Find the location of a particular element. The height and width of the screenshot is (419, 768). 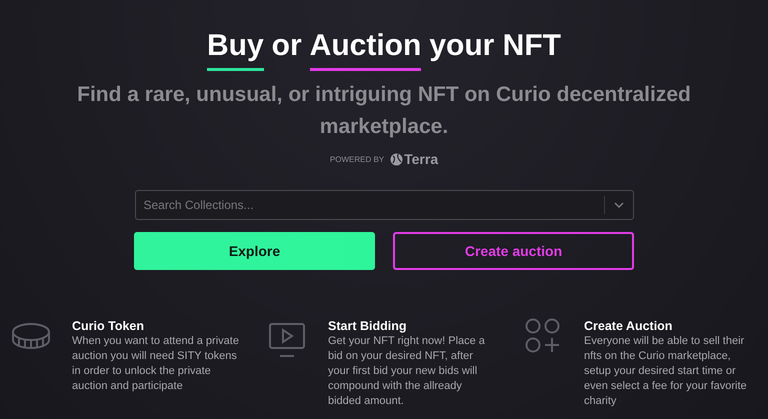

headline-word: Auction is located at coordinates (366, 48).